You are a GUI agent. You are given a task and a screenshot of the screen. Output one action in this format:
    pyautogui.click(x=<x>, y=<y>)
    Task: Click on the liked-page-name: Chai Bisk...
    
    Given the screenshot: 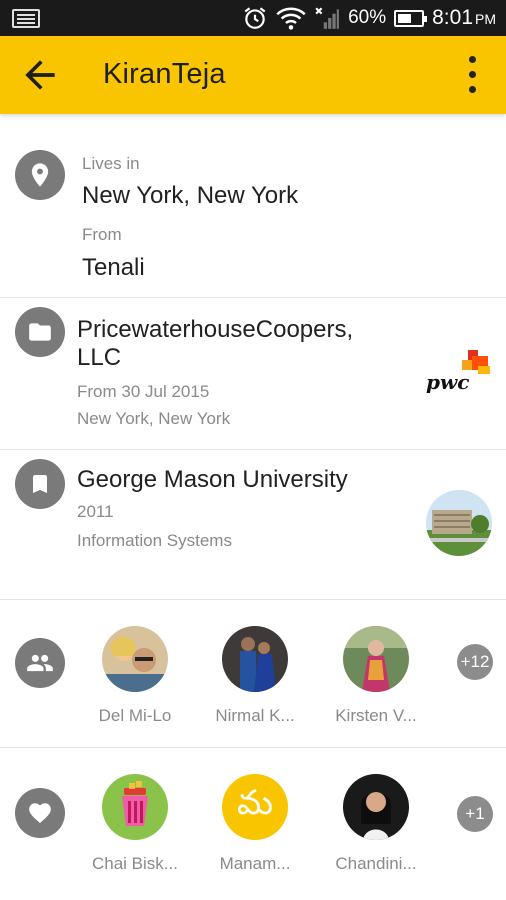 What is the action you would take?
    pyautogui.click(x=135, y=863)
    